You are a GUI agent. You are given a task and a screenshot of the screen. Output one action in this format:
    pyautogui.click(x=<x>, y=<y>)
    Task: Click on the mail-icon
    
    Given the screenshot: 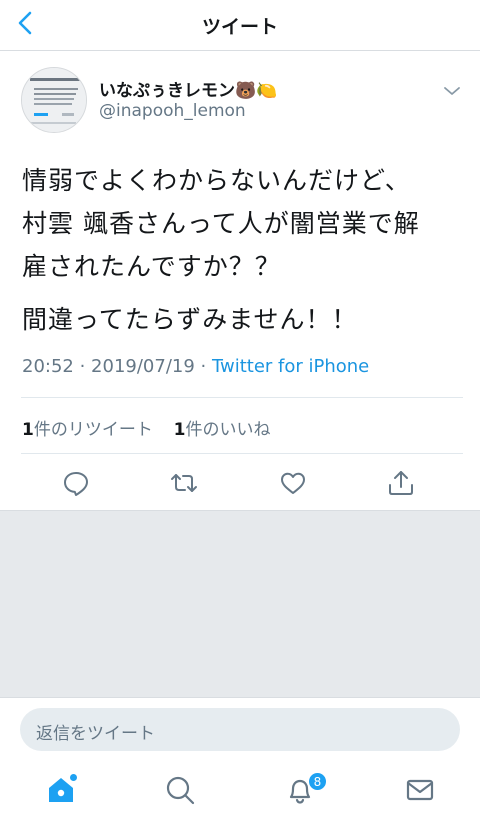 What is the action you would take?
    pyautogui.click(x=420, y=790)
    